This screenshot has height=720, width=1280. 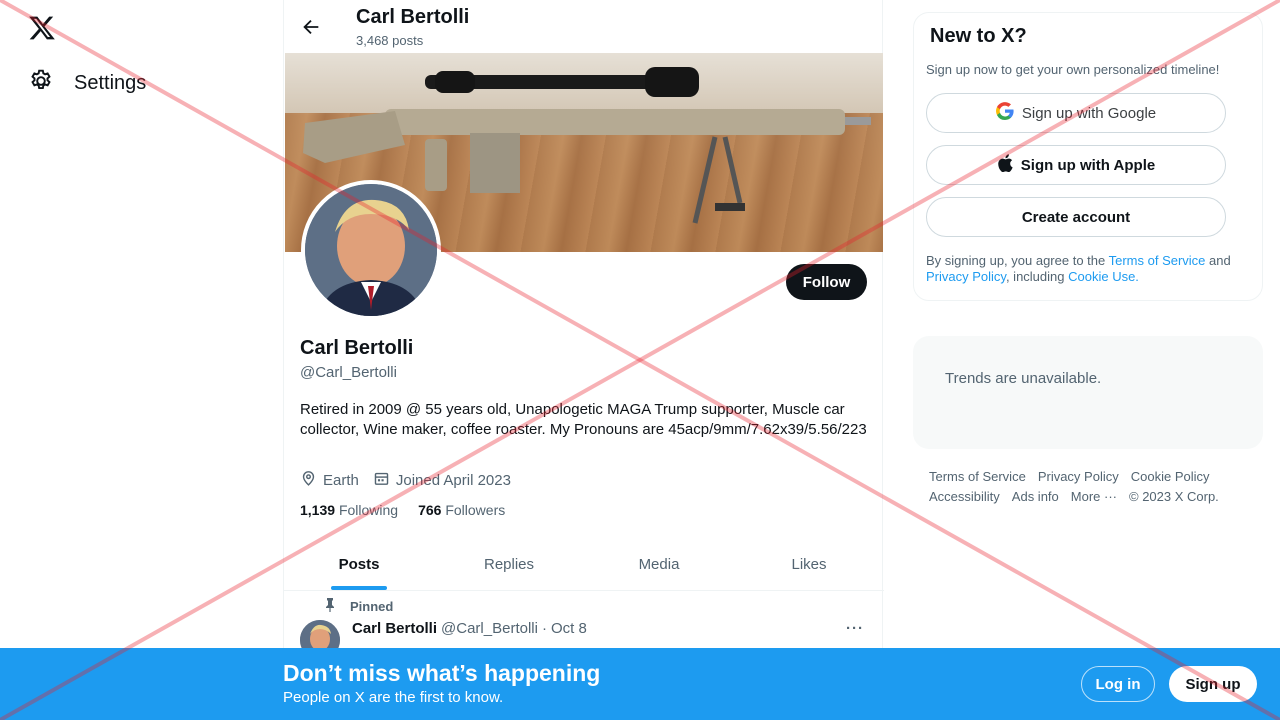 What do you see at coordinates (357, 348) in the screenshot?
I see `profile-name: Carl Bertolli` at bounding box center [357, 348].